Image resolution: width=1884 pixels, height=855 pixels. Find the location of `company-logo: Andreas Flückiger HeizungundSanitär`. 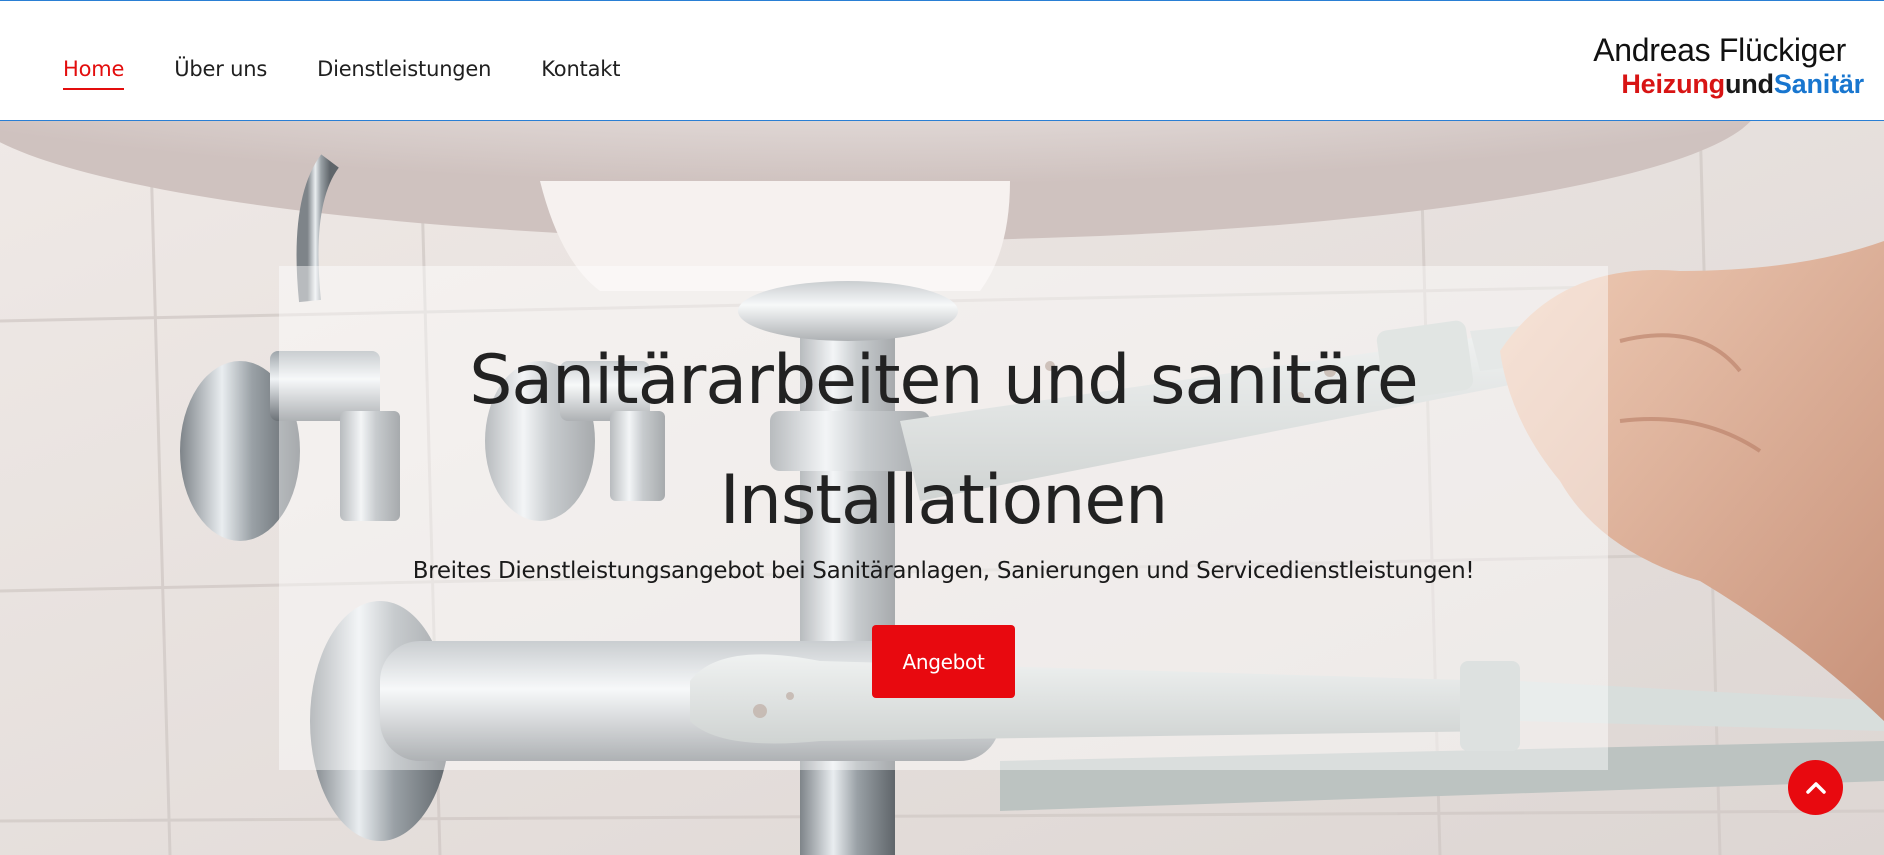

company-logo: Andreas Flückiger HeizungundSanitär is located at coordinates (1724, 65).